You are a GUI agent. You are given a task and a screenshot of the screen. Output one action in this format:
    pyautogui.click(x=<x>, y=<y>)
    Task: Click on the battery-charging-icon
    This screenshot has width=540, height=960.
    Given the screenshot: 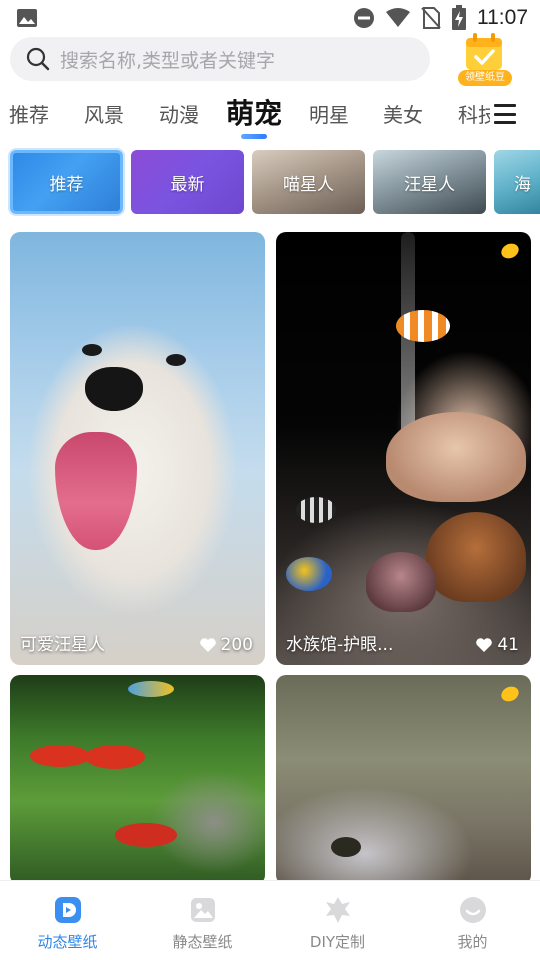 What is the action you would take?
    pyautogui.click(x=459, y=17)
    